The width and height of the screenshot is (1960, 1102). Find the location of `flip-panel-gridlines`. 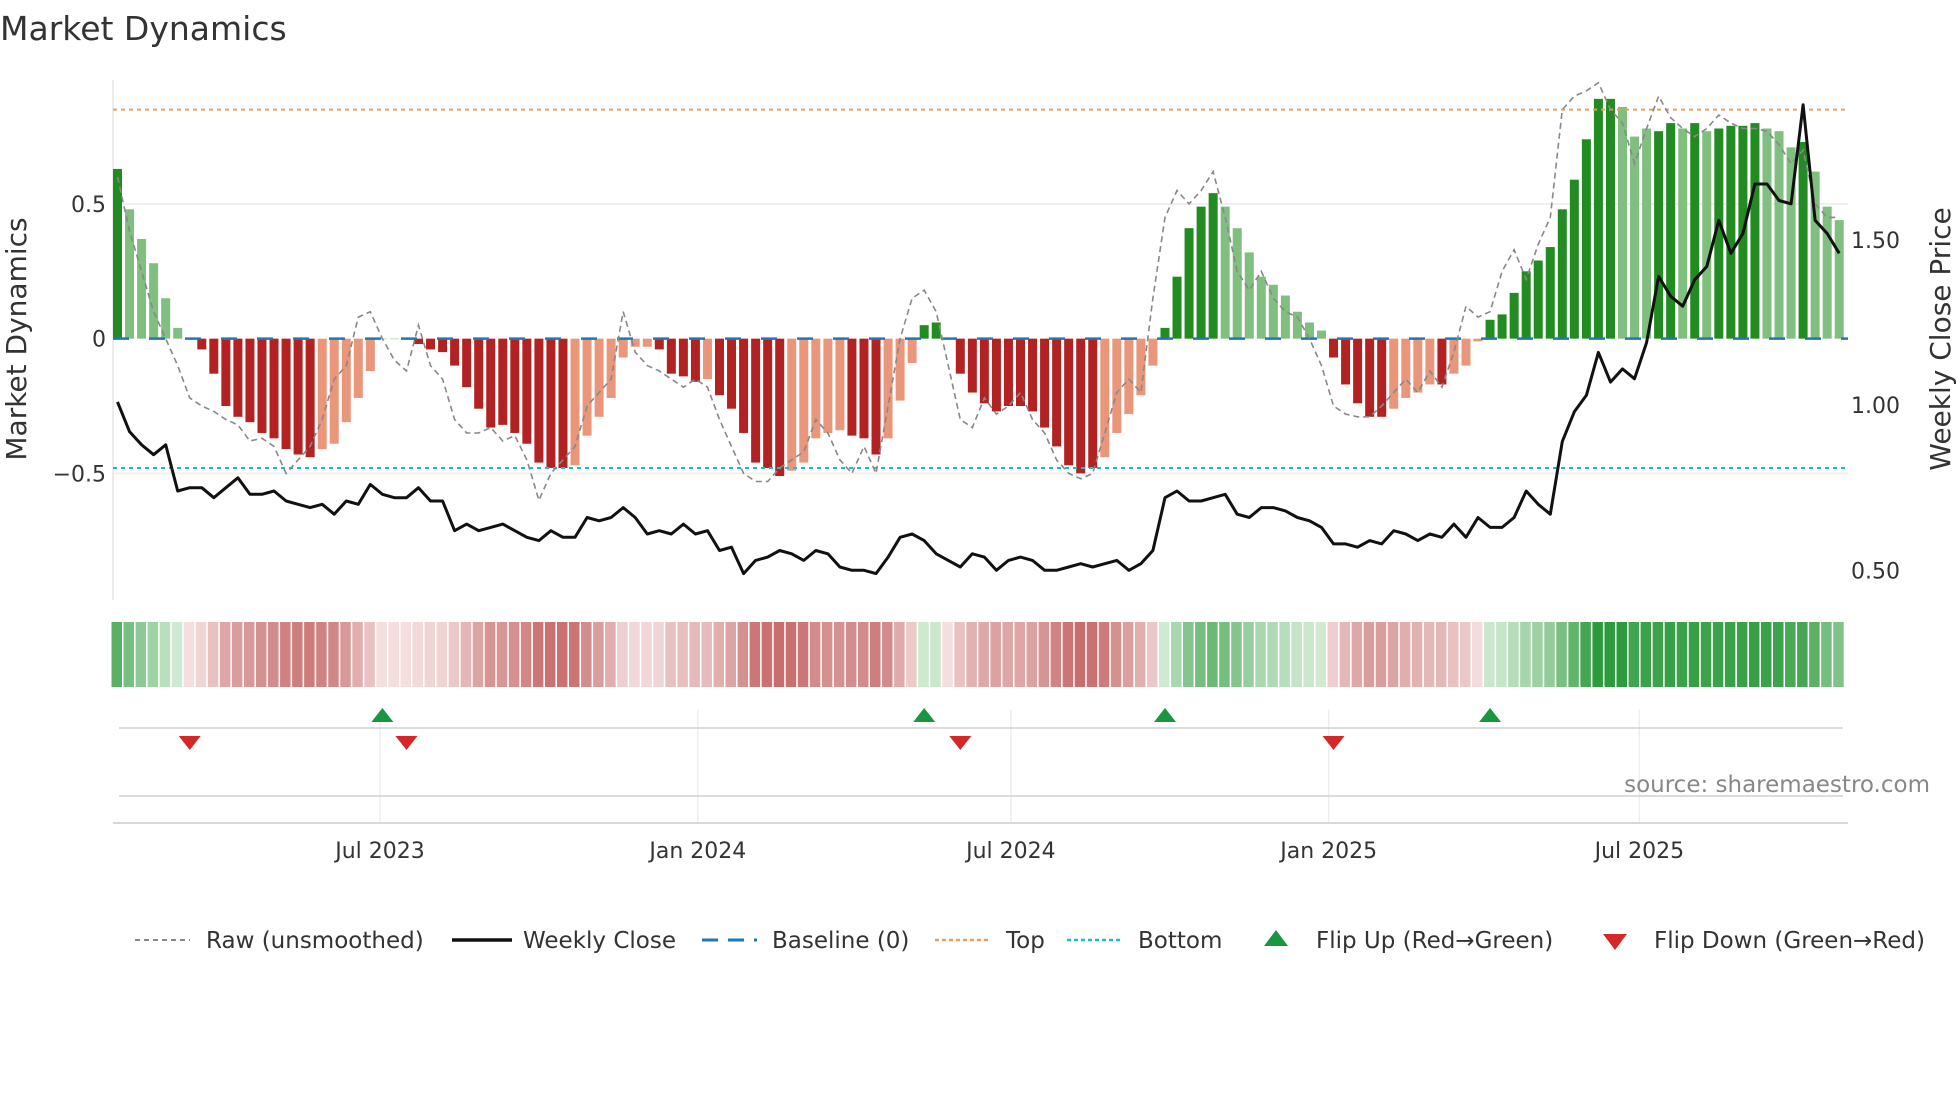

flip-panel-gridlines is located at coordinates (1010, 766).